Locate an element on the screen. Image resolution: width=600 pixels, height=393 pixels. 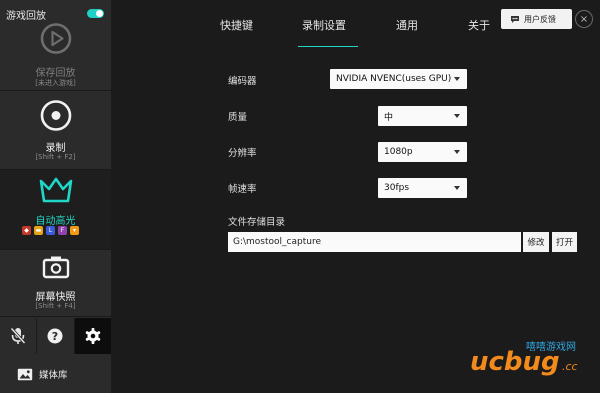
settings-tabs: 快捷键 录制设置 通用 关于 用户反馈 × is located at coordinates (355, 25).